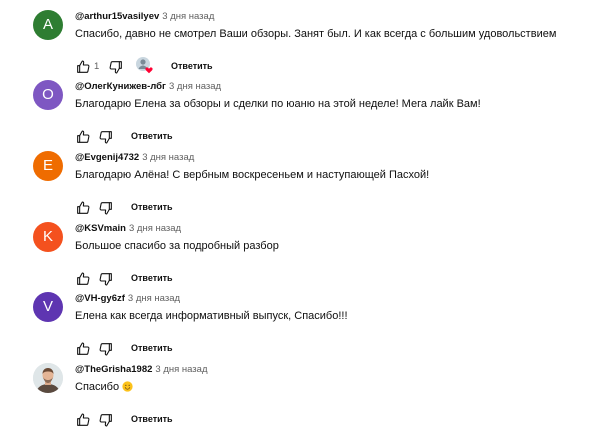  I want to click on author-name: @Evgenij4732, so click(107, 157).